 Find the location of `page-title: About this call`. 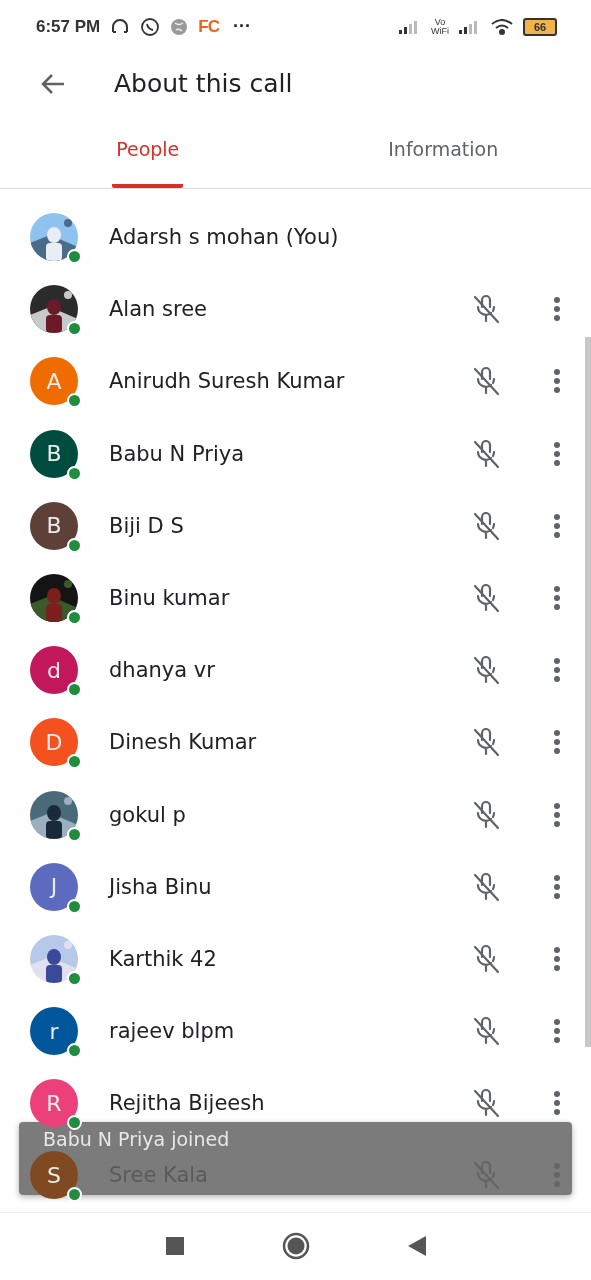

page-title: About this call is located at coordinates (203, 84).